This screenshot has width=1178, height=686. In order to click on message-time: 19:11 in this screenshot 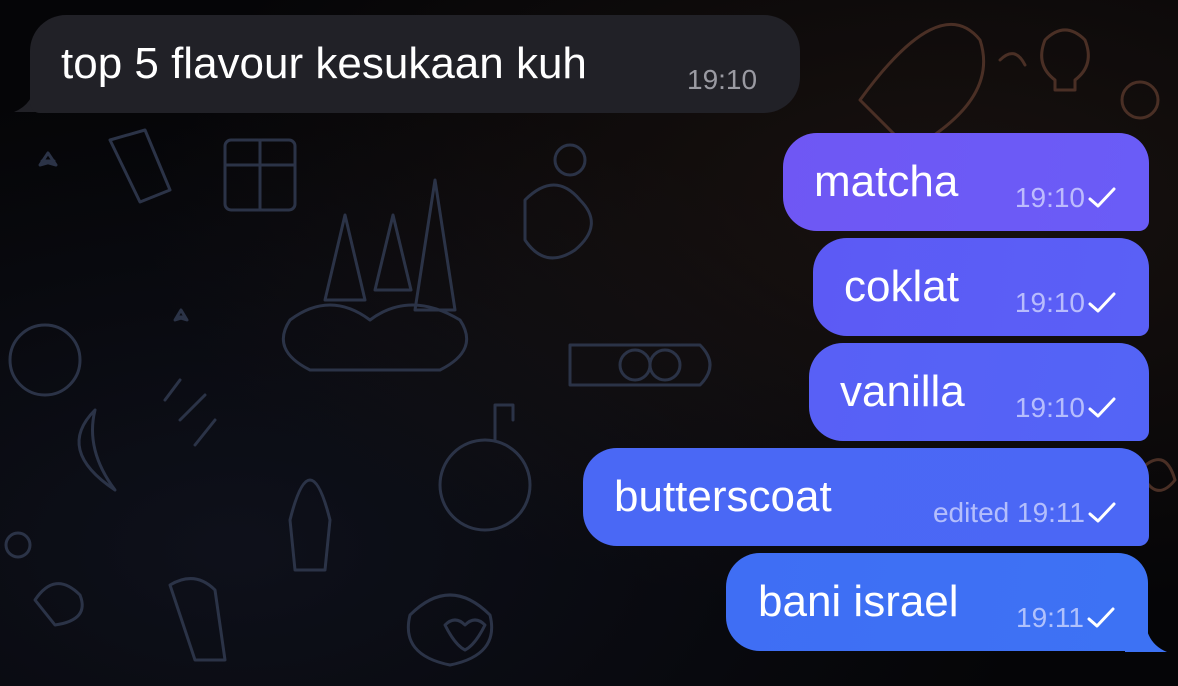, I will do `click(1050, 617)`.